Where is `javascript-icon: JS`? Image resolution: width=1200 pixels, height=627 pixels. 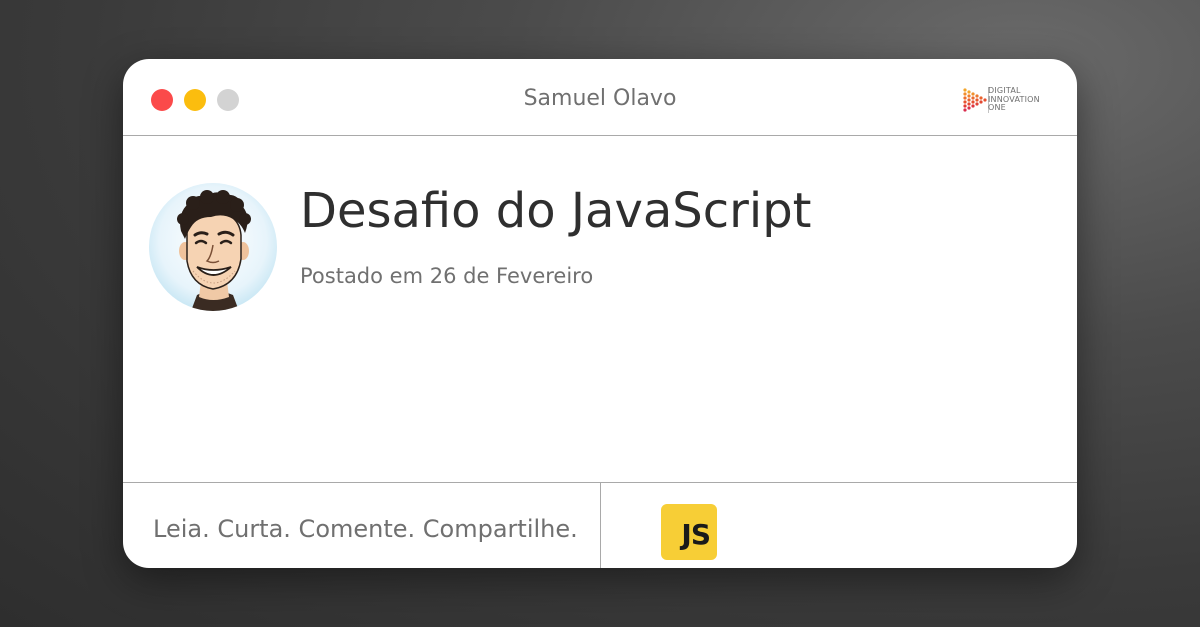
javascript-icon: JS is located at coordinates (689, 532).